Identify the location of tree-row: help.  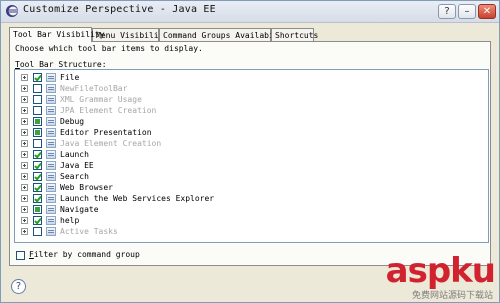
(245, 220).